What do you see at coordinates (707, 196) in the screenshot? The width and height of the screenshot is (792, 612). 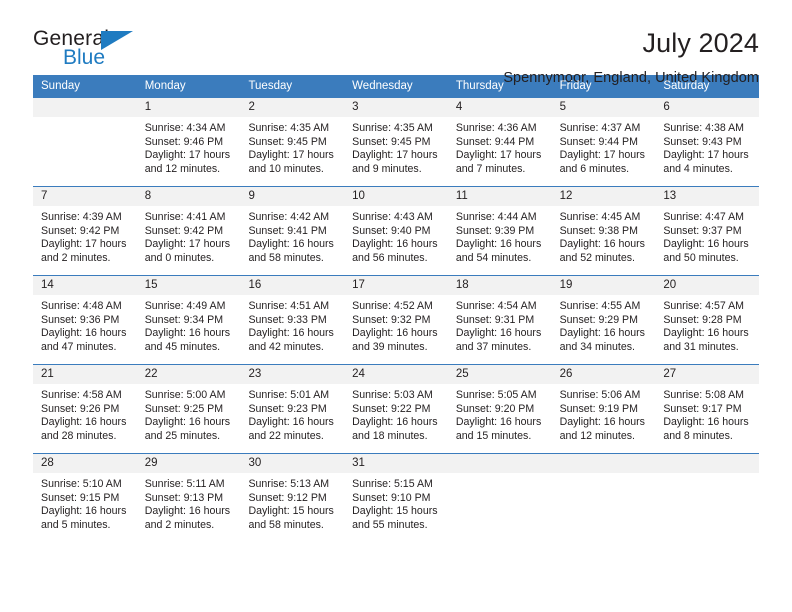 I see `day-number: 13` at bounding box center [707, 196].